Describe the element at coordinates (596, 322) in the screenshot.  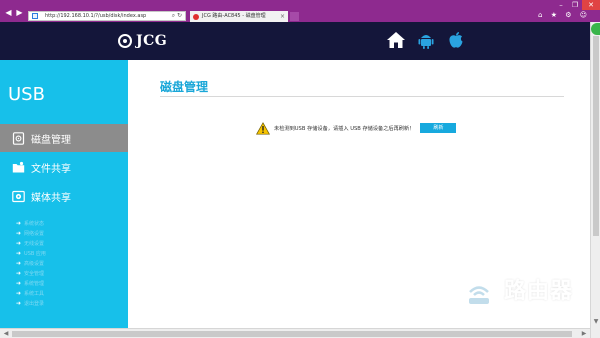
I see `scroll-down-icon: ▼` at that location.